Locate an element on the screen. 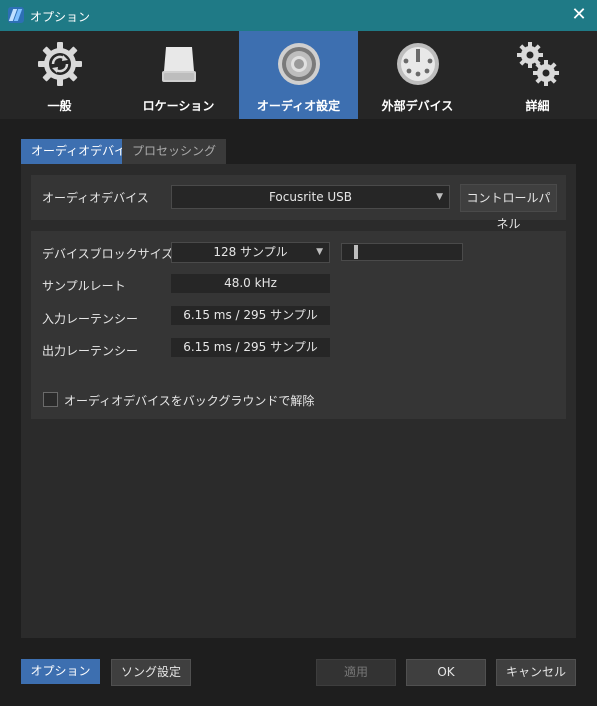  ok-button: OK is located at coordinates (446, 672).